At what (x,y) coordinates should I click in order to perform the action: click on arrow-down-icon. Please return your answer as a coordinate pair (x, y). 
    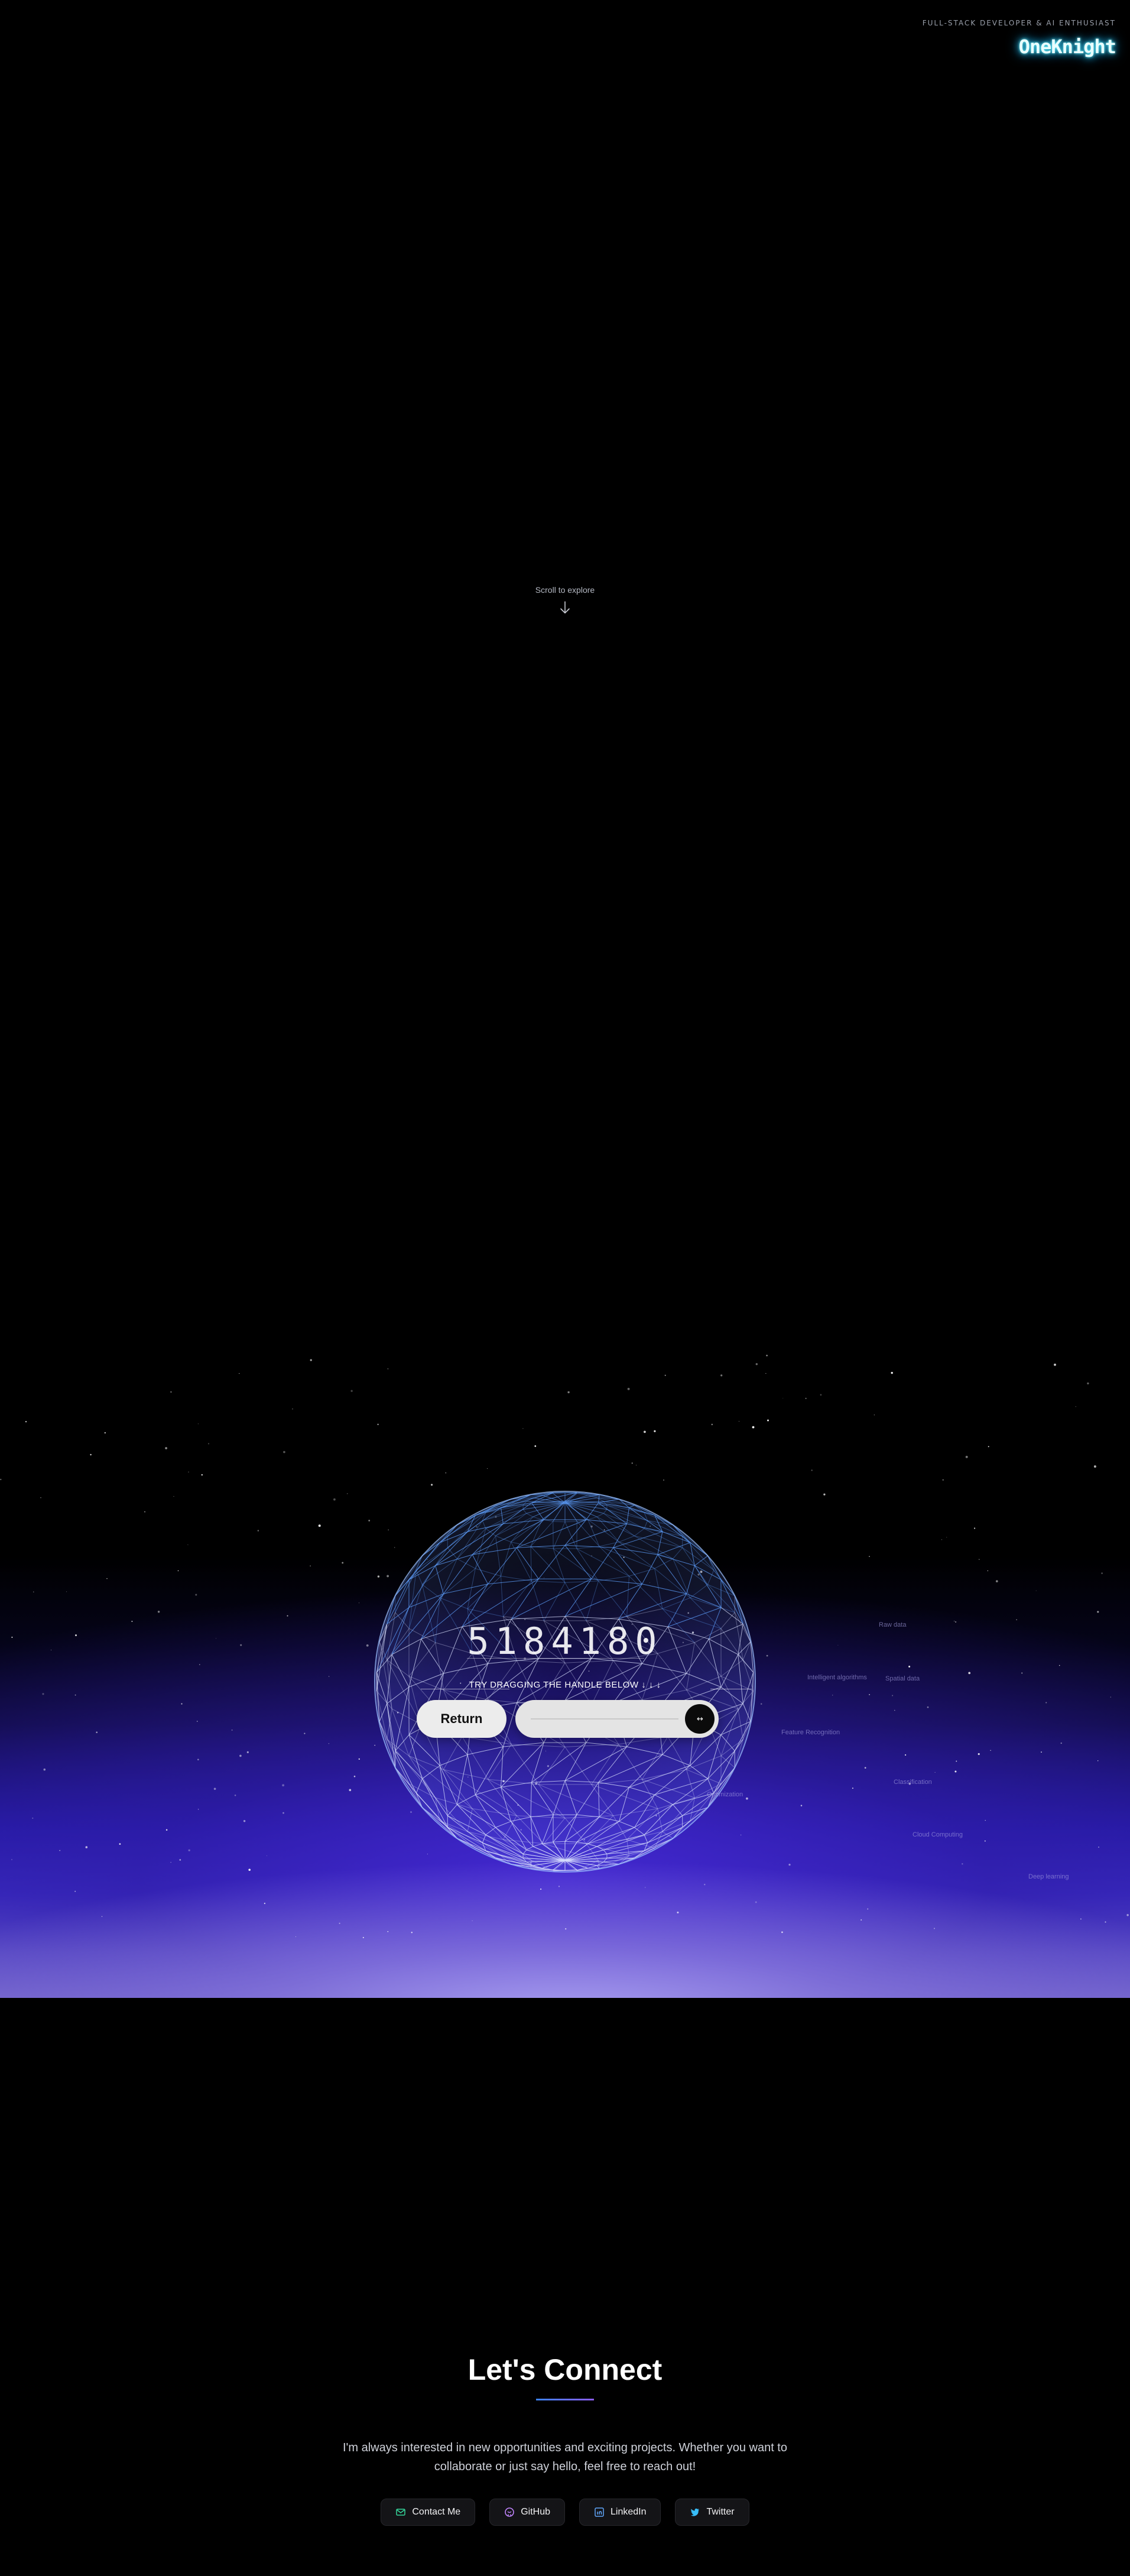
    Looking at the image, I should click on (565, 607).